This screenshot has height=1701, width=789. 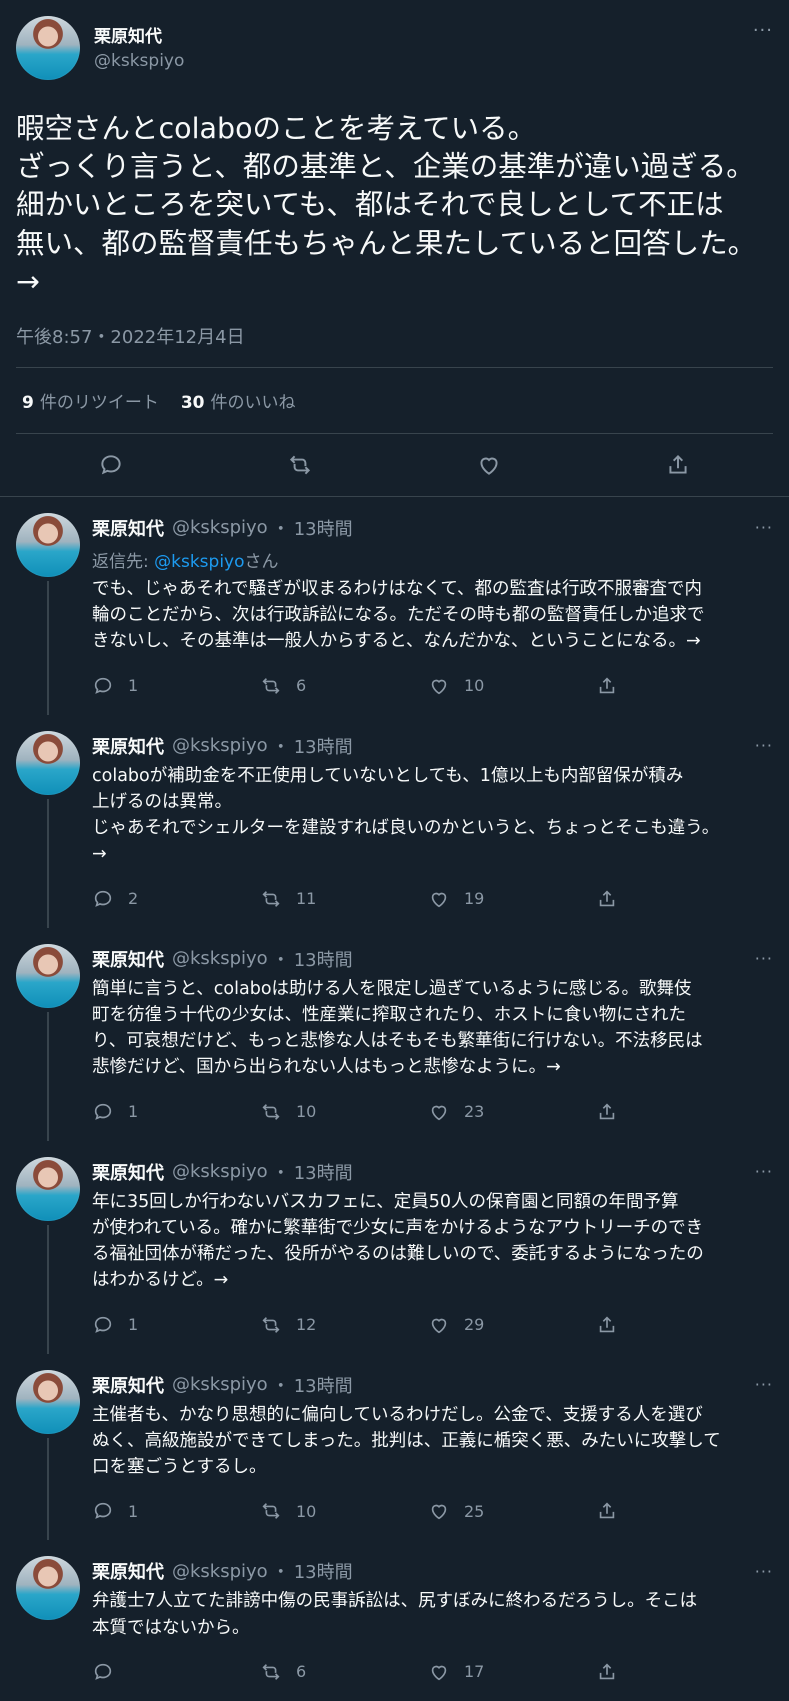 I want to click on like-count: 29, so click(x=474, y=1325).